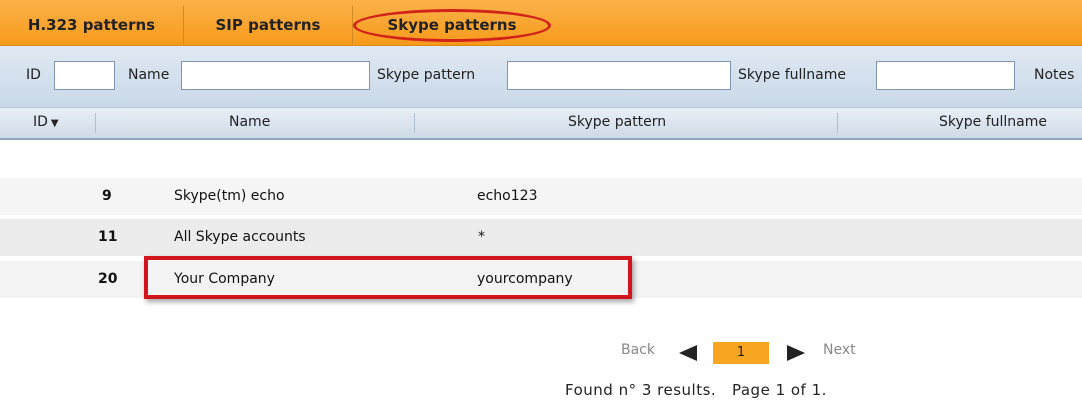 This screenshot has width=1082, height=401. What do you see at coordinates (507, 196) in the screenshot?
I see `row-pattern: echo123` at bounding box center [507, 196].